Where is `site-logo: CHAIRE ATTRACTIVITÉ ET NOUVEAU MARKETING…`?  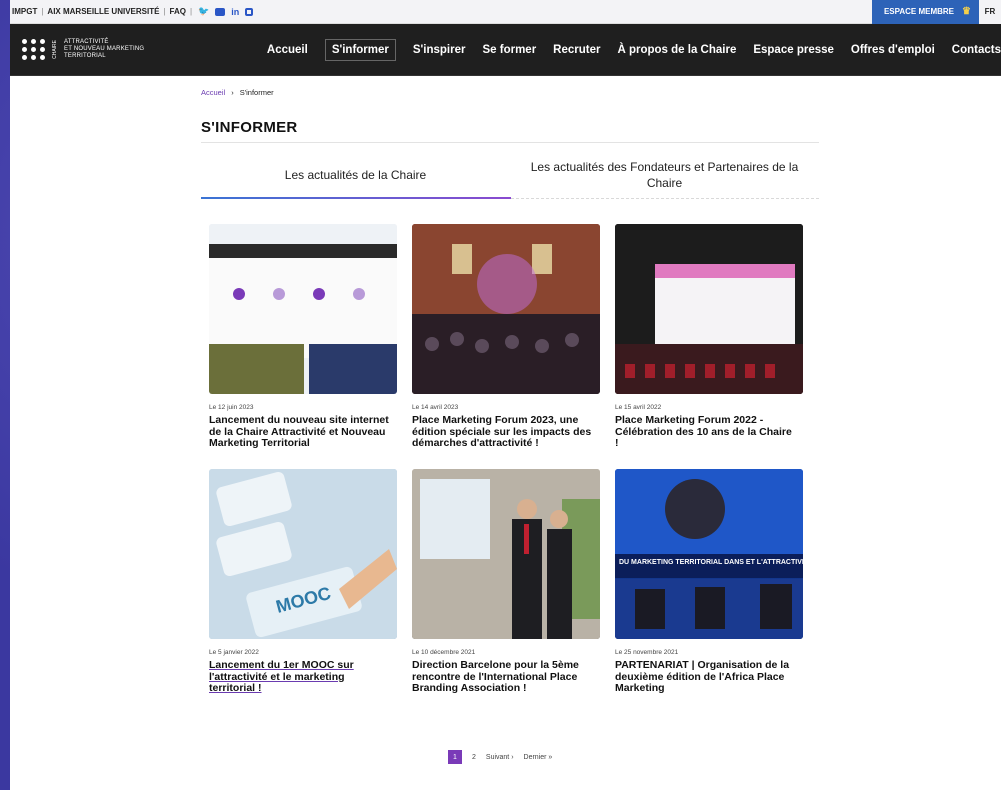 site-logo: CHAIRE ATTRACTIVITÉ ET NOUVEAU MARKETING… is located at coordinates (113, 49).